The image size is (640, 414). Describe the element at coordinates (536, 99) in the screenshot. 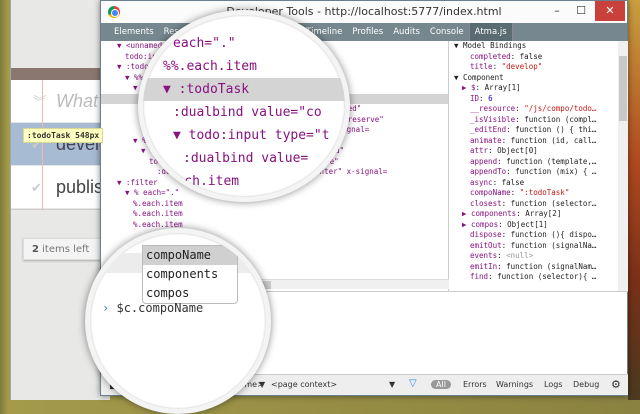

I see `property-row: ID: 6` at that location.